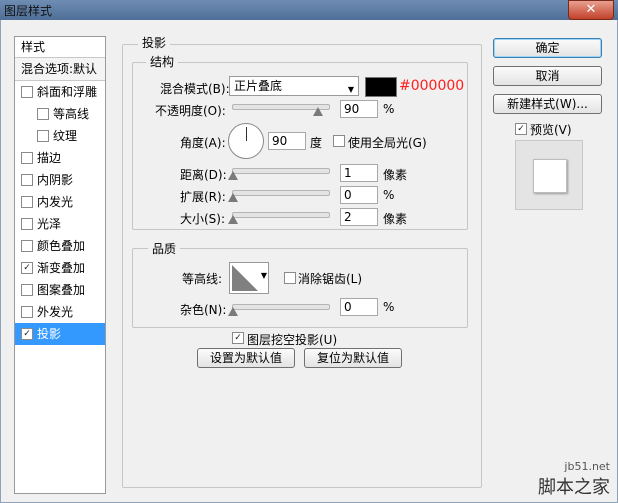 This screenshot has height=503, width=618. What do you see at coordinates (203, 310) in the screenshot?
I see `noise-label: 杂色(N):` at bounding box center [203, 310].